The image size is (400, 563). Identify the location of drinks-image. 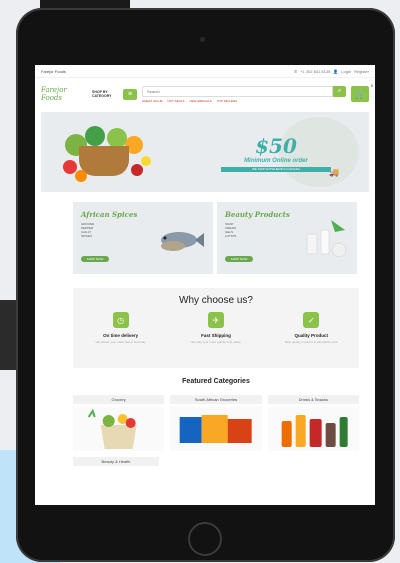
(313, 429).